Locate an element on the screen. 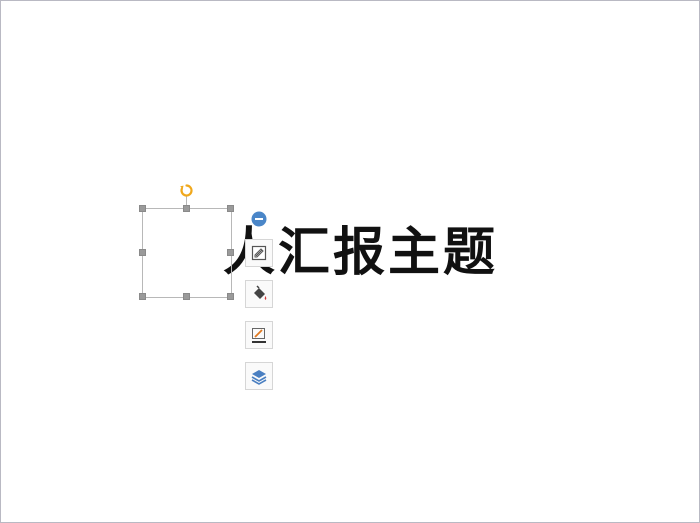 The height and width of the screenshot is (523, 700). resize-handle-bottom-left is located at coordinates (142, 296).